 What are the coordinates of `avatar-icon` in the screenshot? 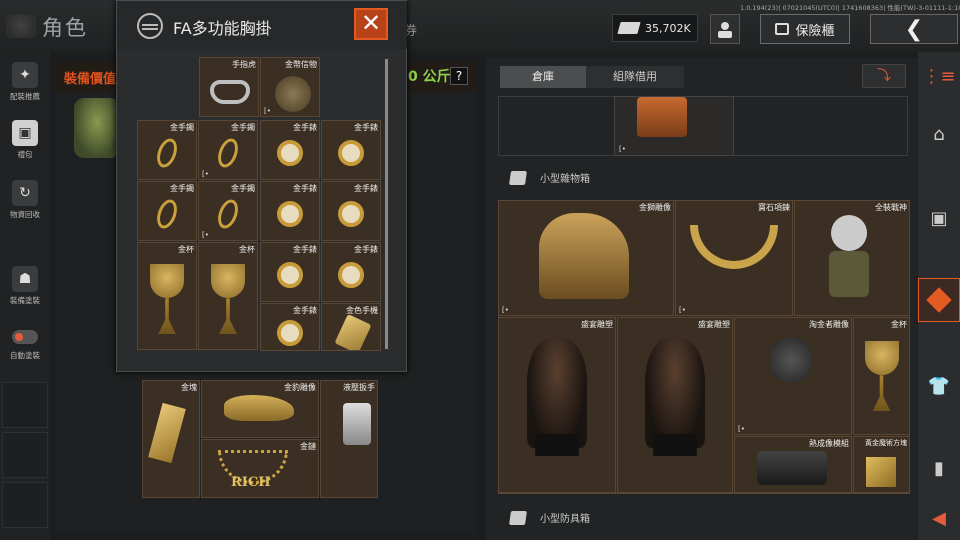 It's located at (725, 30).